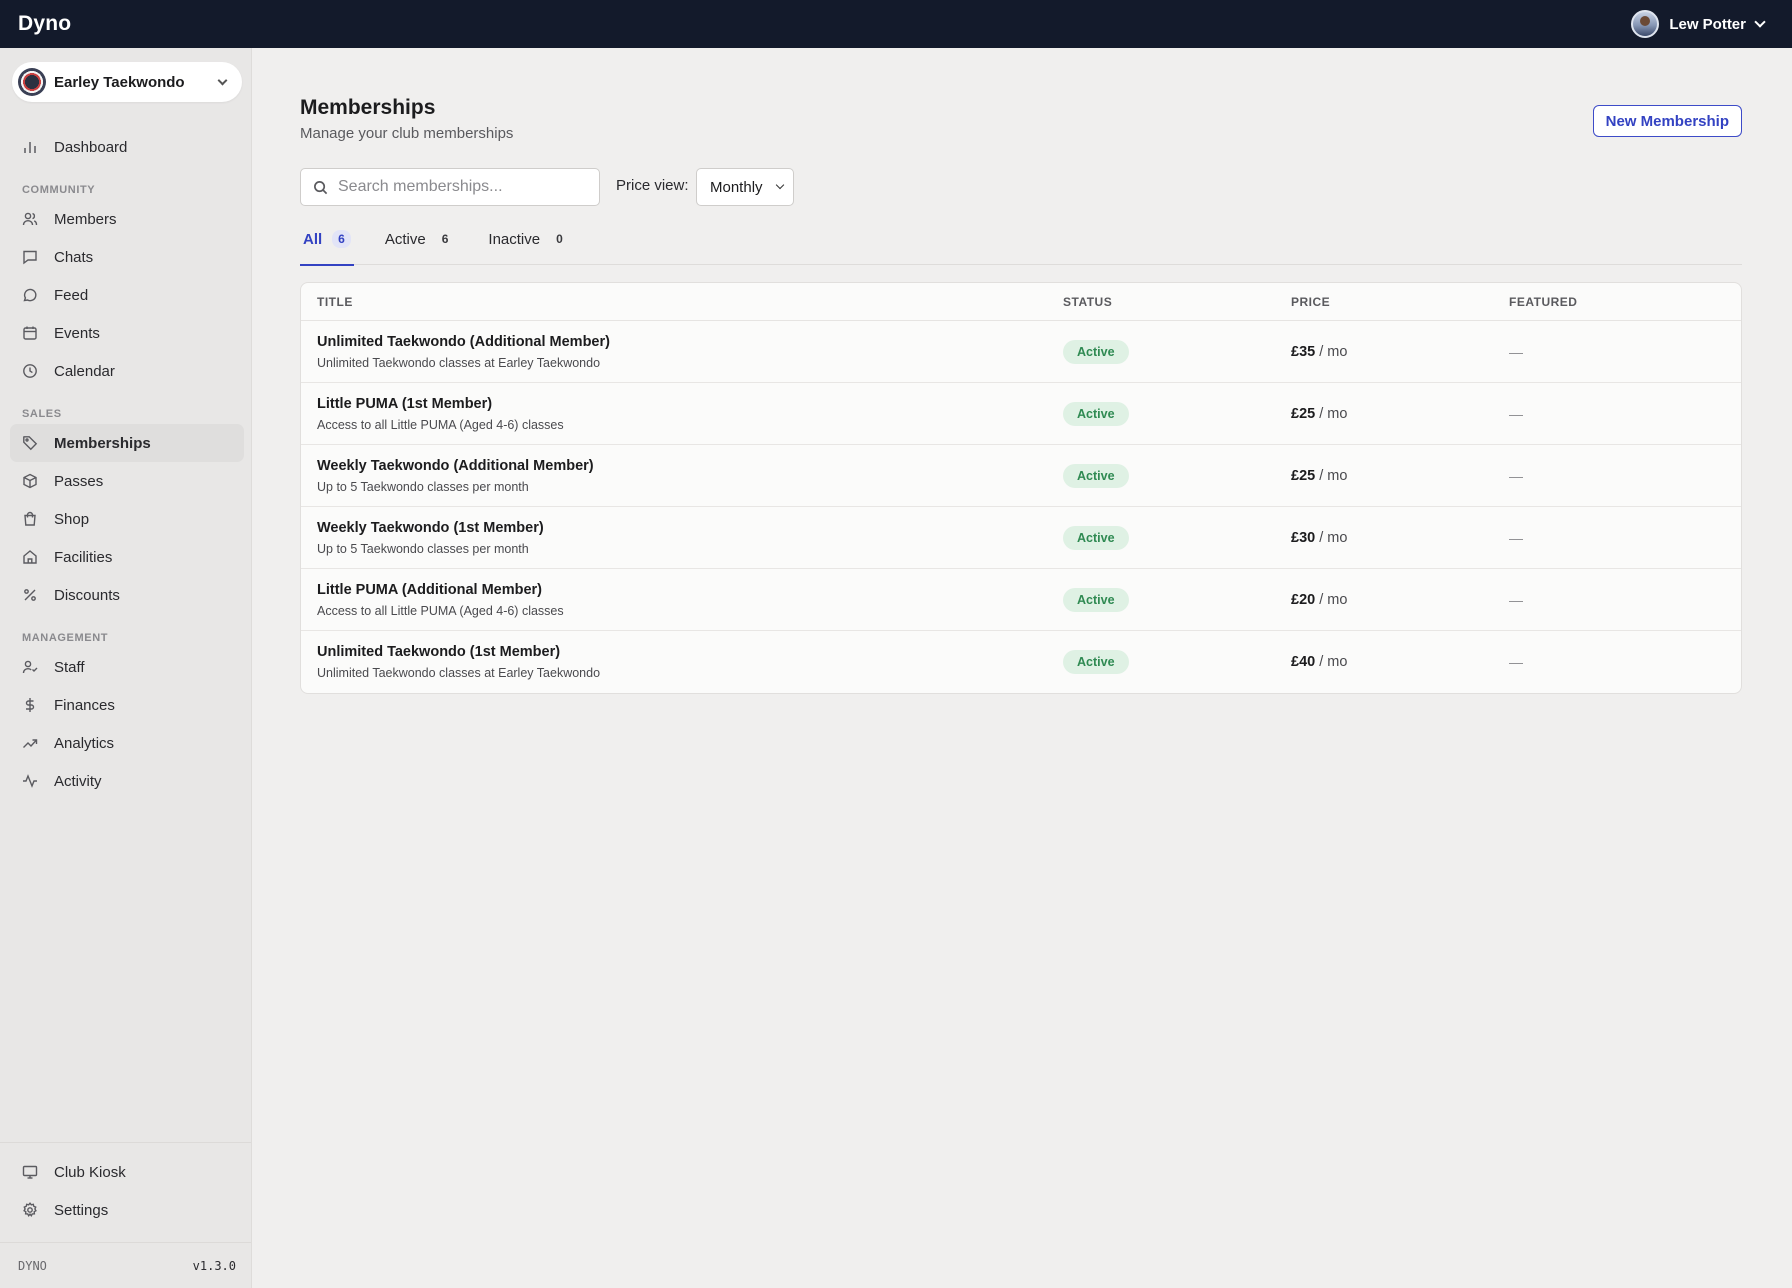 The width and height of the screenshot is (1792, 1288). What do you see at coordinates (127, 333) in the screenshot?
I see `sidebar-item-events: Events` at bounding box center [127, 333].